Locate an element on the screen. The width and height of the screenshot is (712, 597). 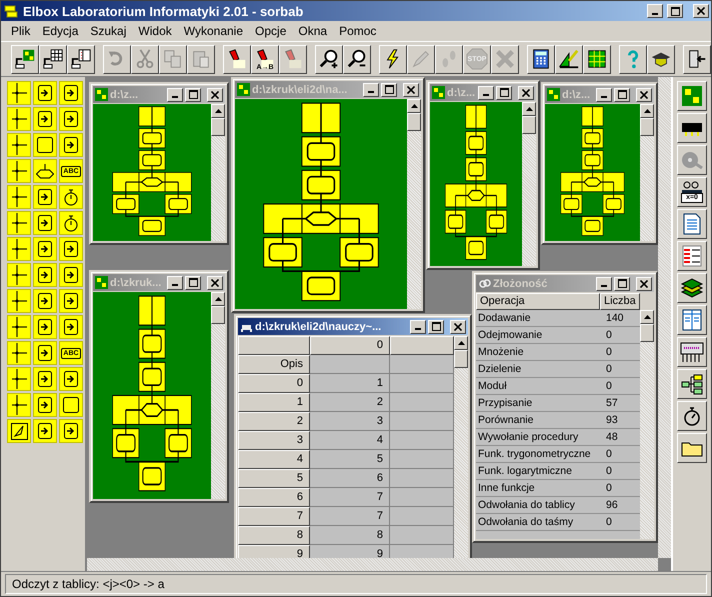
horizontal-scrollbar is located at coordinates (372, 564).